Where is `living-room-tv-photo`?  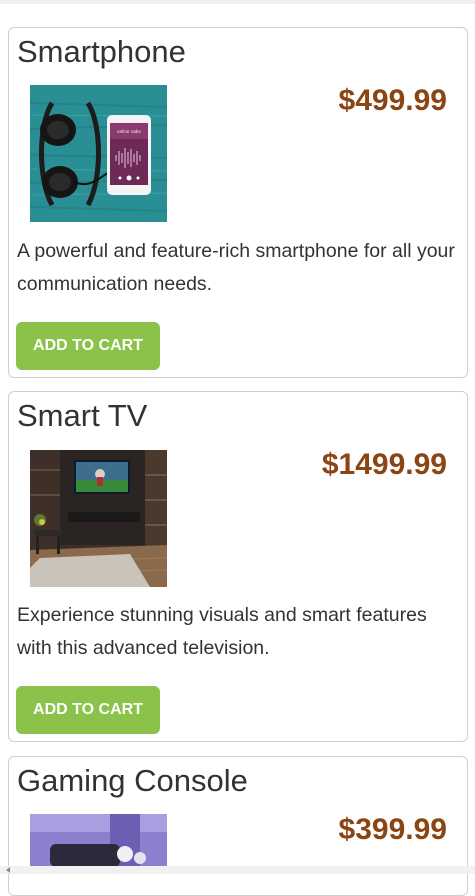 living-room-tv-photo is located at coordinates (98, 518).